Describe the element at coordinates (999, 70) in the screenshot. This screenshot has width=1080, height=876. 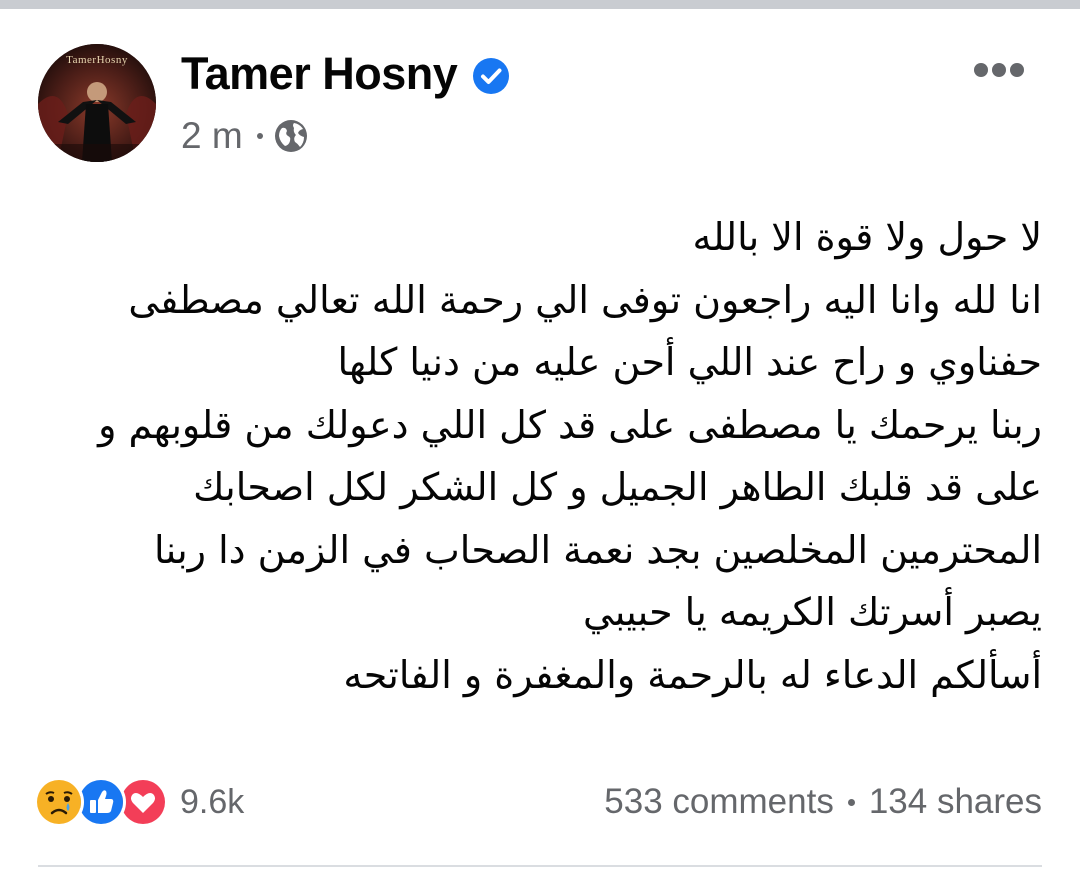
I see `more-horizontal-icon` at that location.